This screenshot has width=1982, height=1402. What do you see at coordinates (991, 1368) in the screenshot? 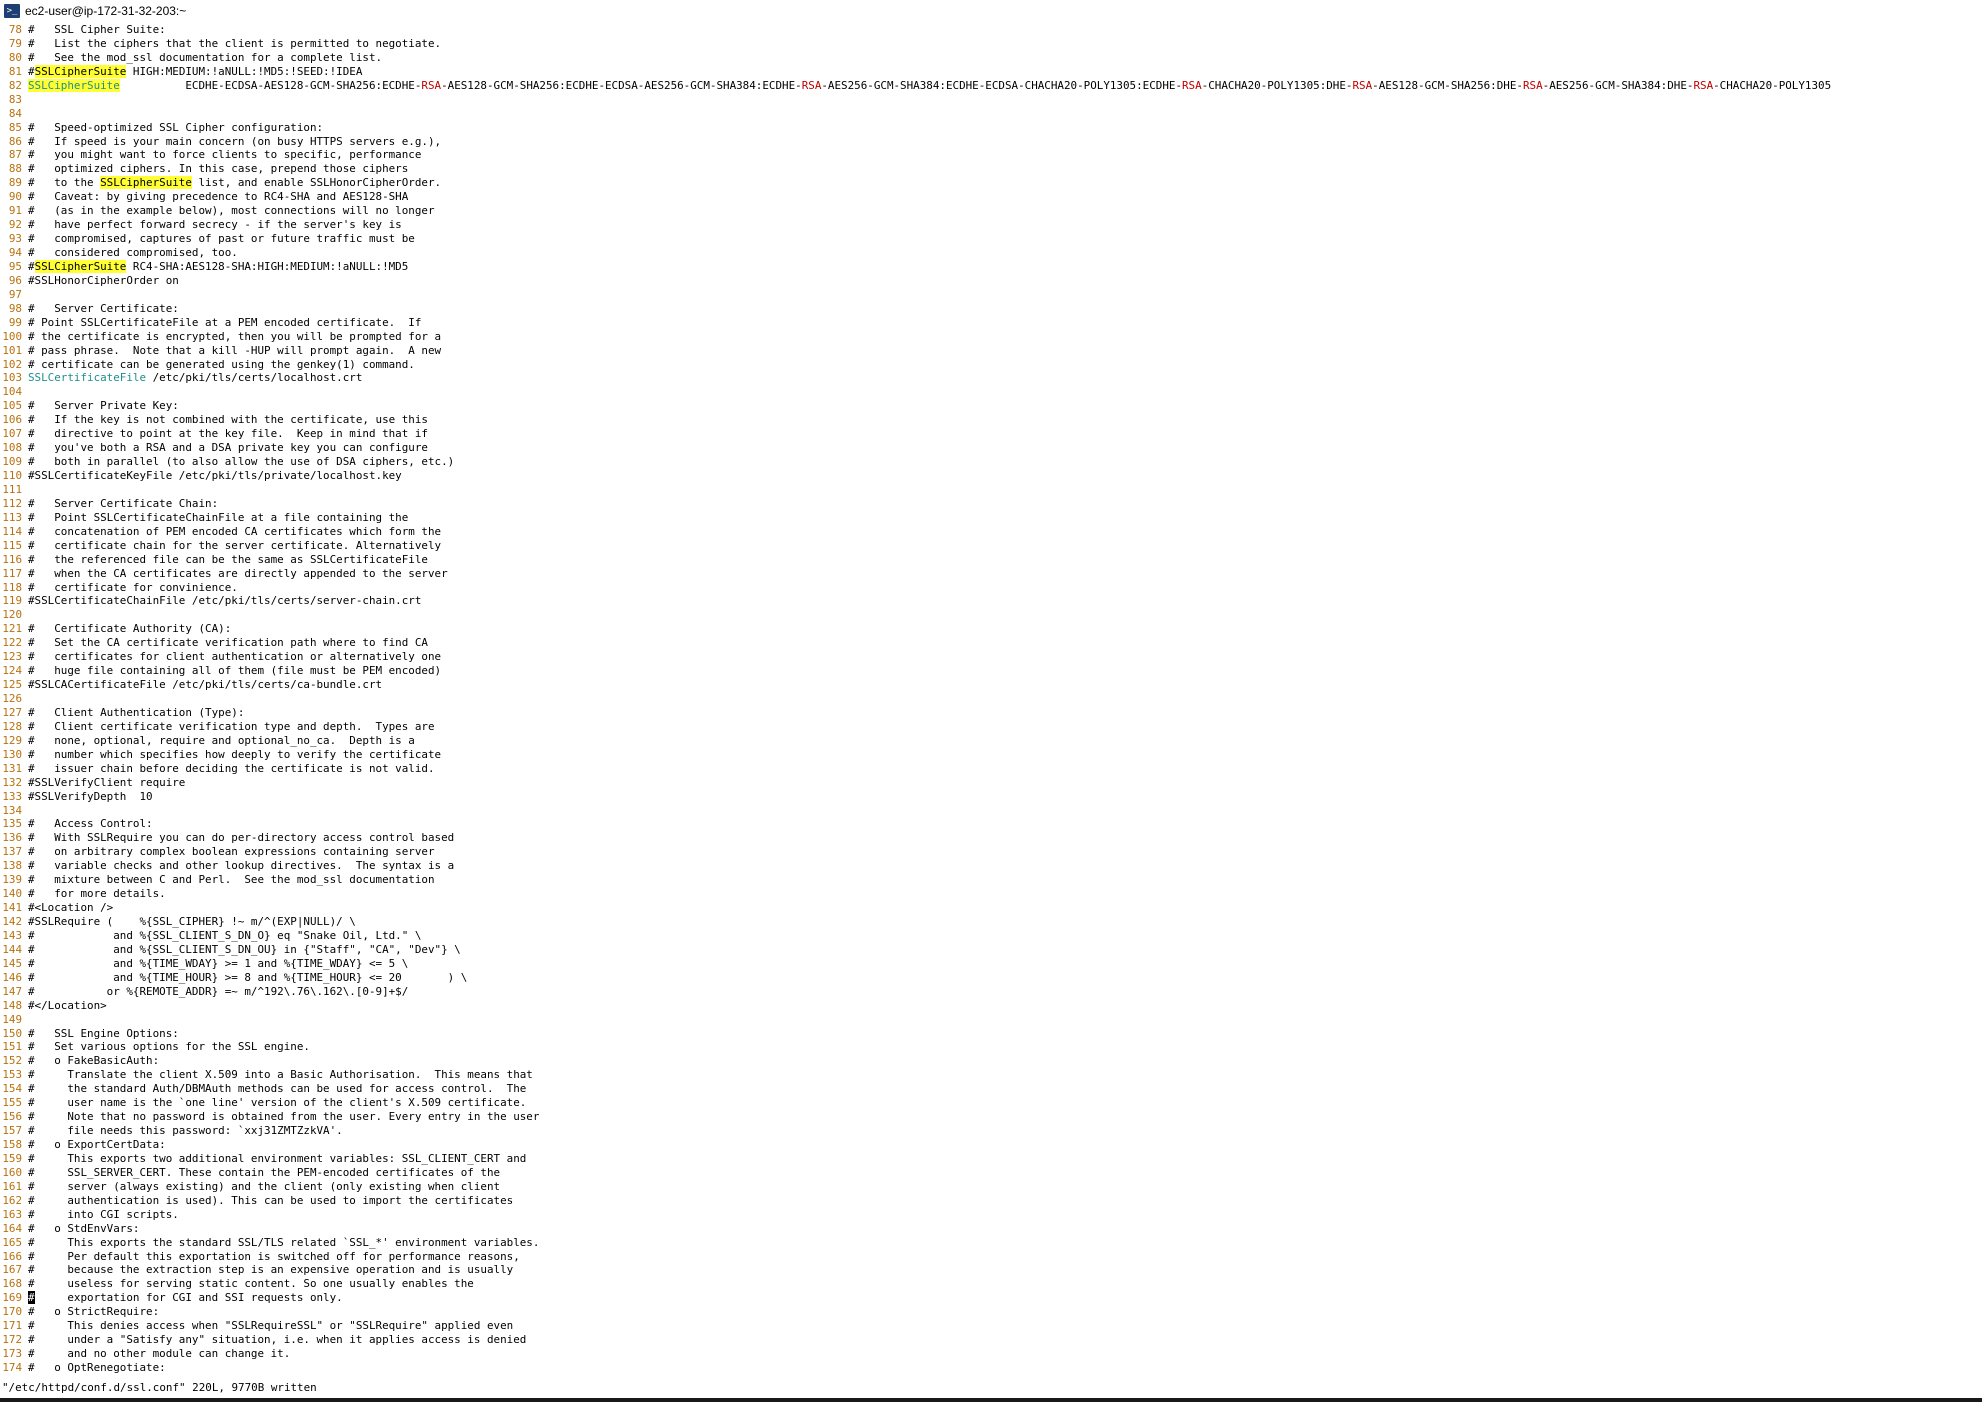
I see `editor-line: 174 # o OptRenegotiate:` at bounding box center [991, 1368].